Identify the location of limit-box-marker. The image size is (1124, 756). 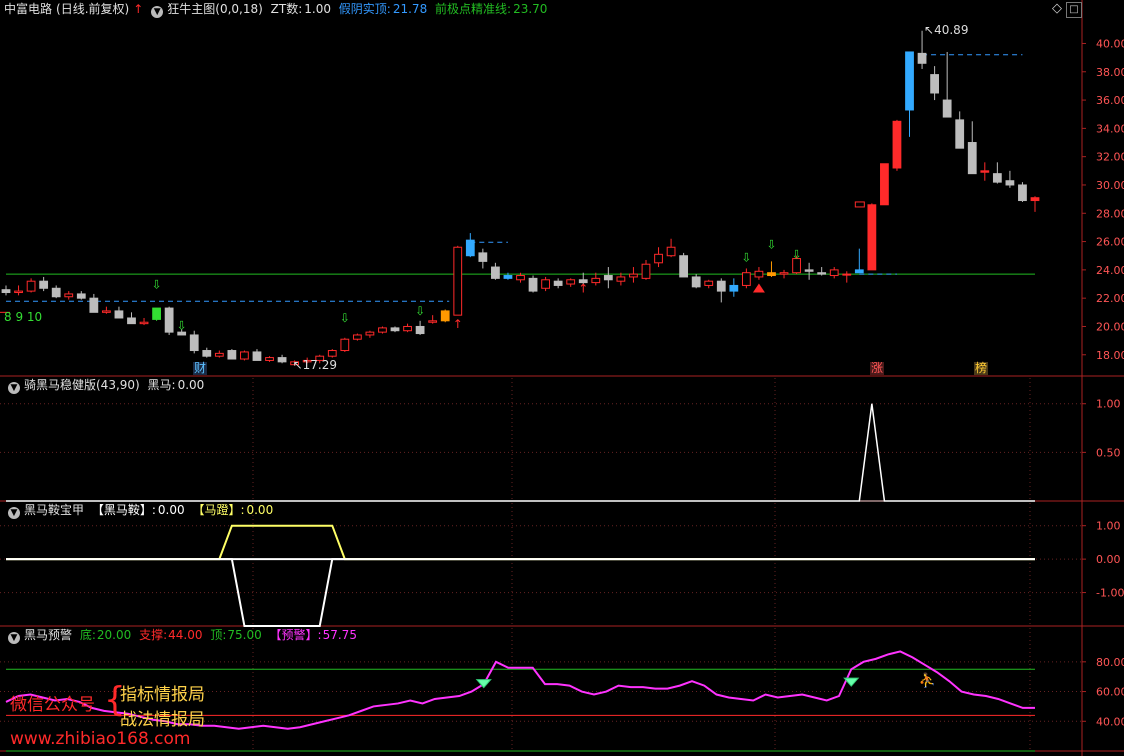
(859, 204).